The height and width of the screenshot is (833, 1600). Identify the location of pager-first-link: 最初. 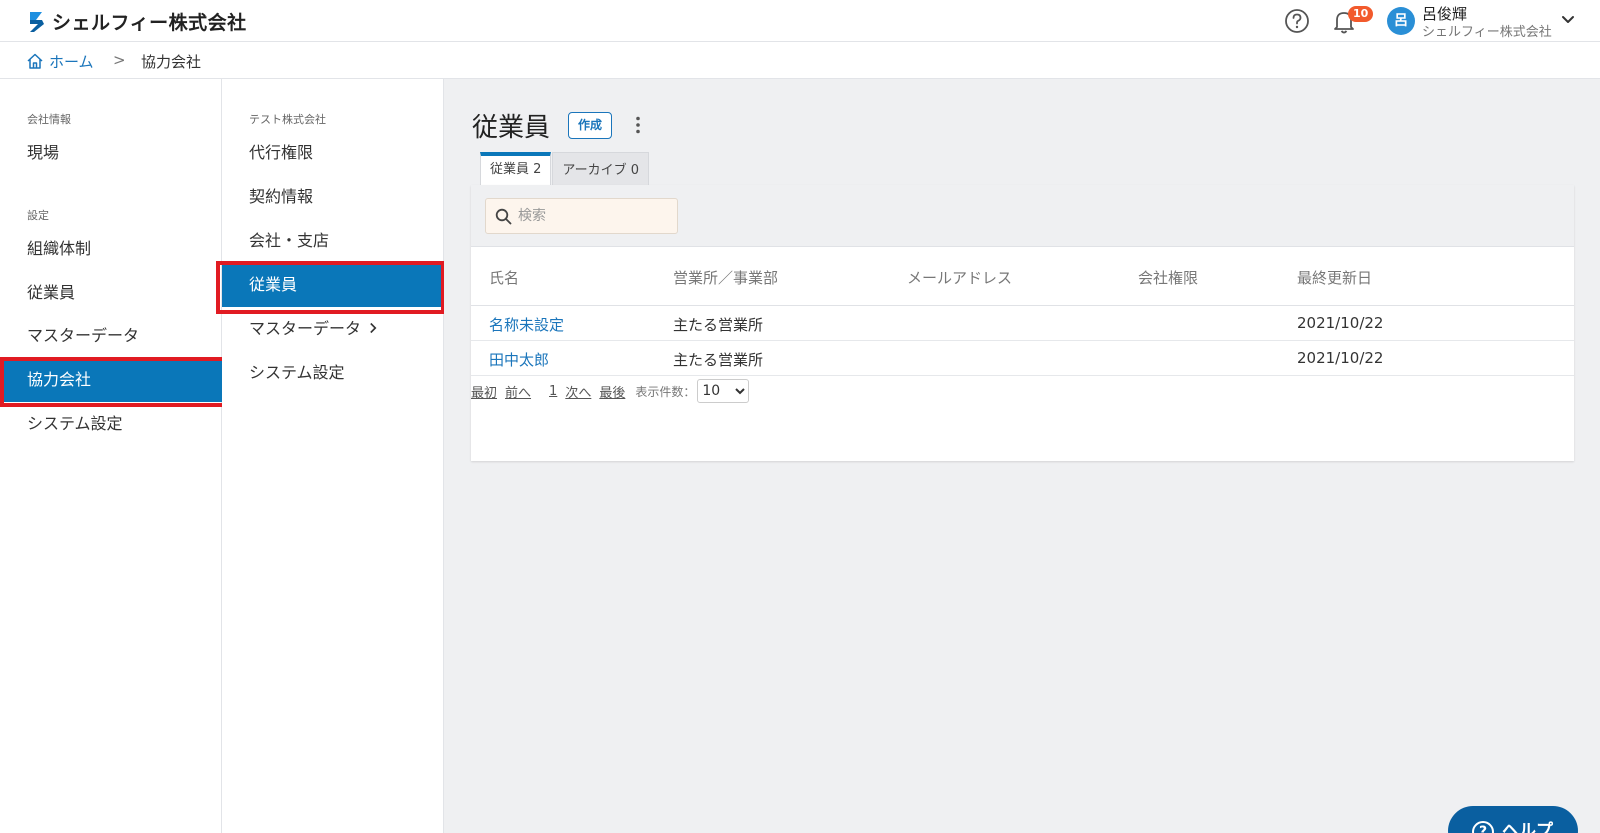
(484, 391).